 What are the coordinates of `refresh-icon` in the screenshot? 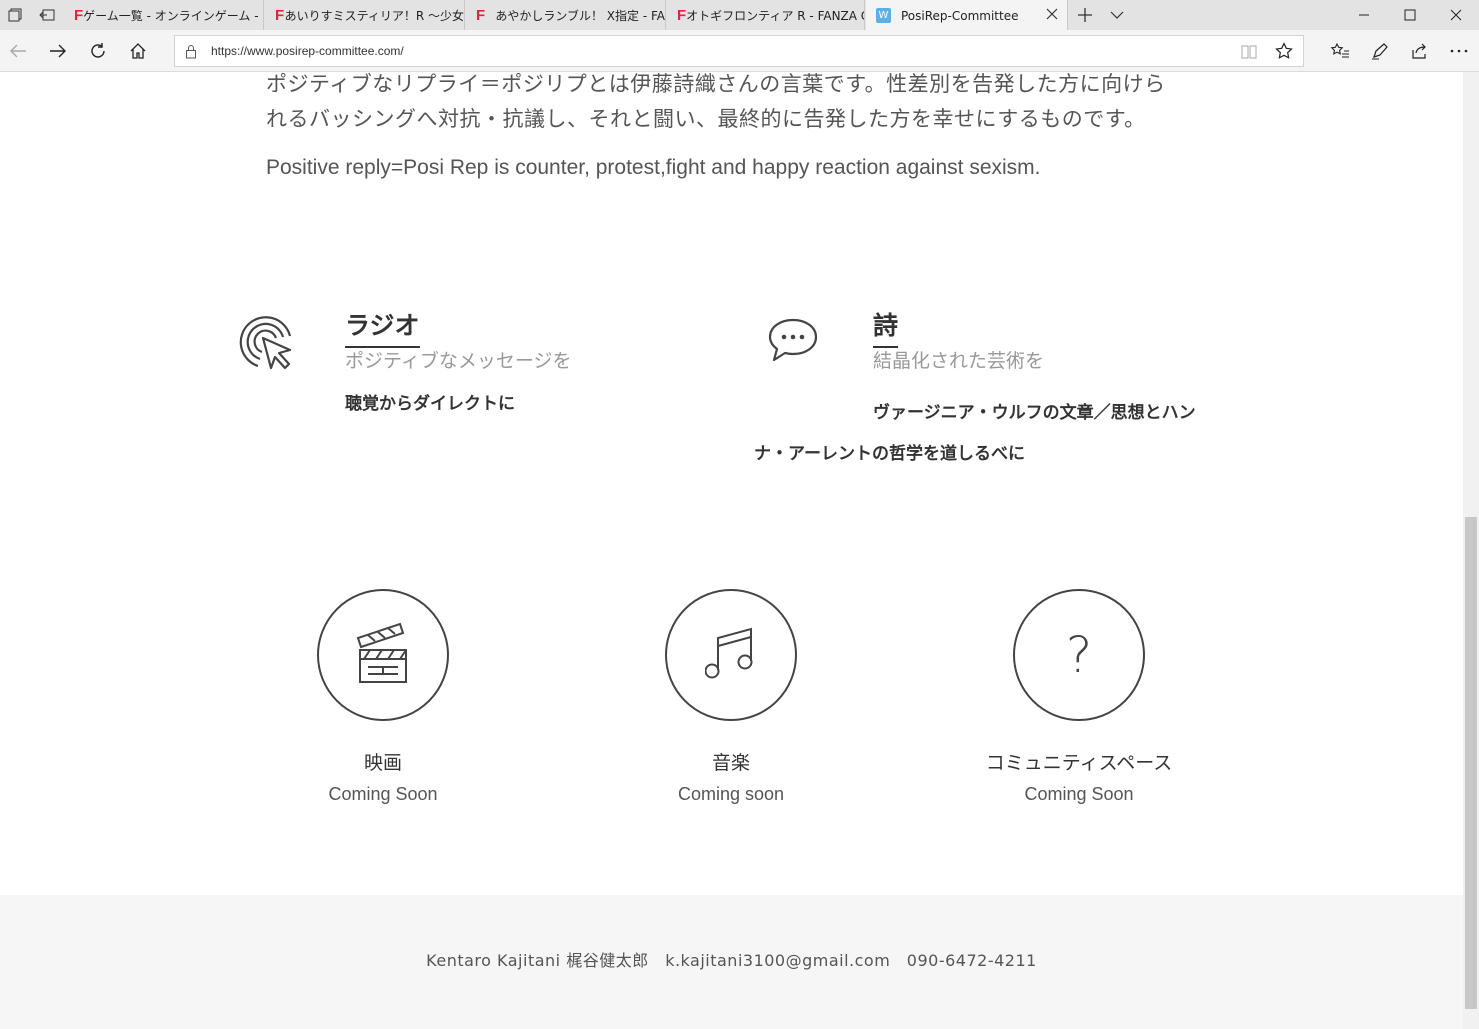 It's located at (98, 51).